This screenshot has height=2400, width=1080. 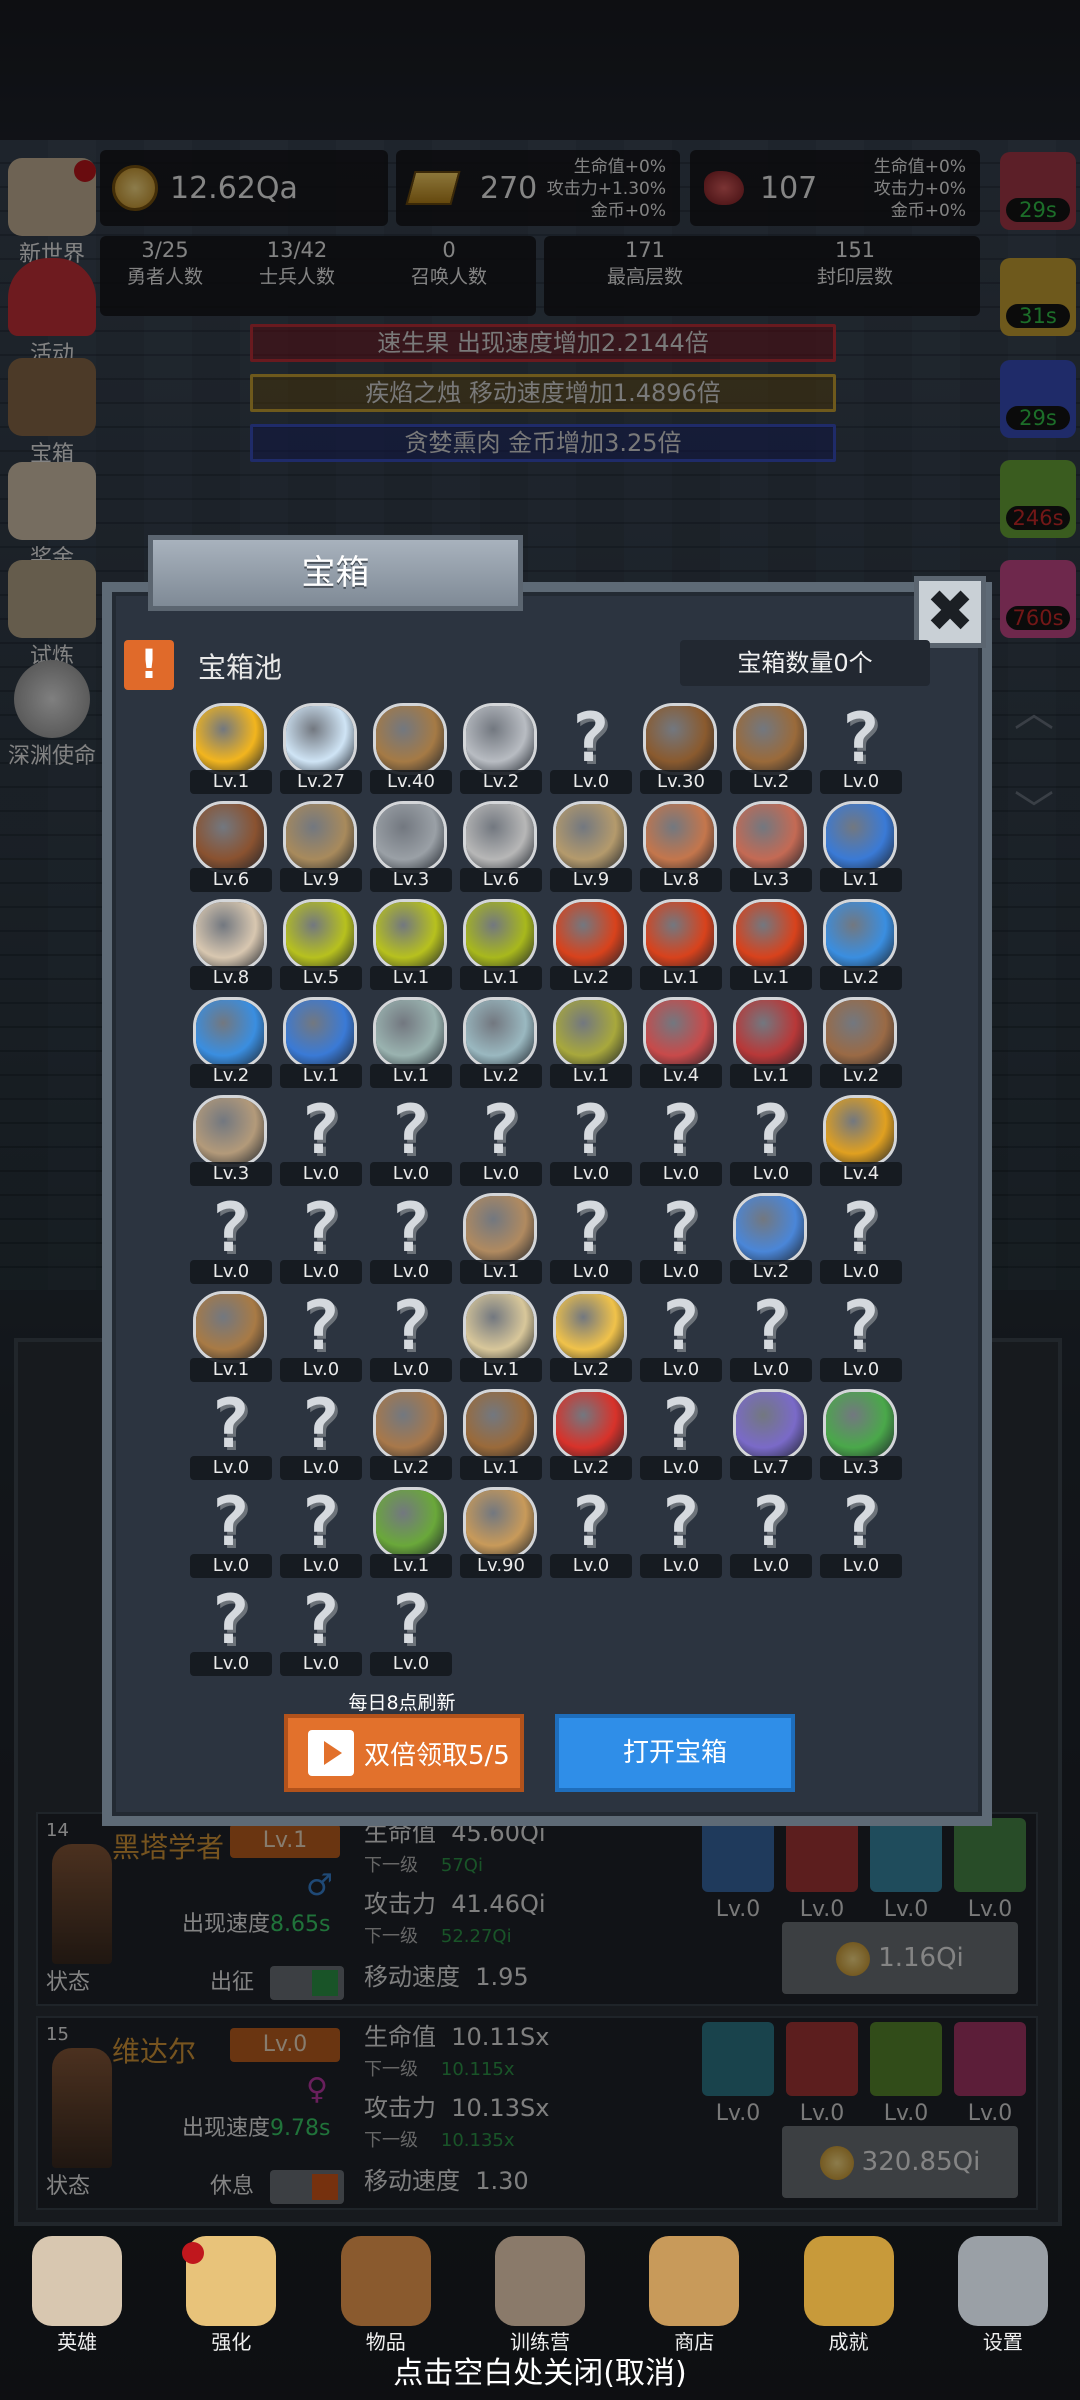 I want to click on wand-icon, so click(x=770, y=1229).